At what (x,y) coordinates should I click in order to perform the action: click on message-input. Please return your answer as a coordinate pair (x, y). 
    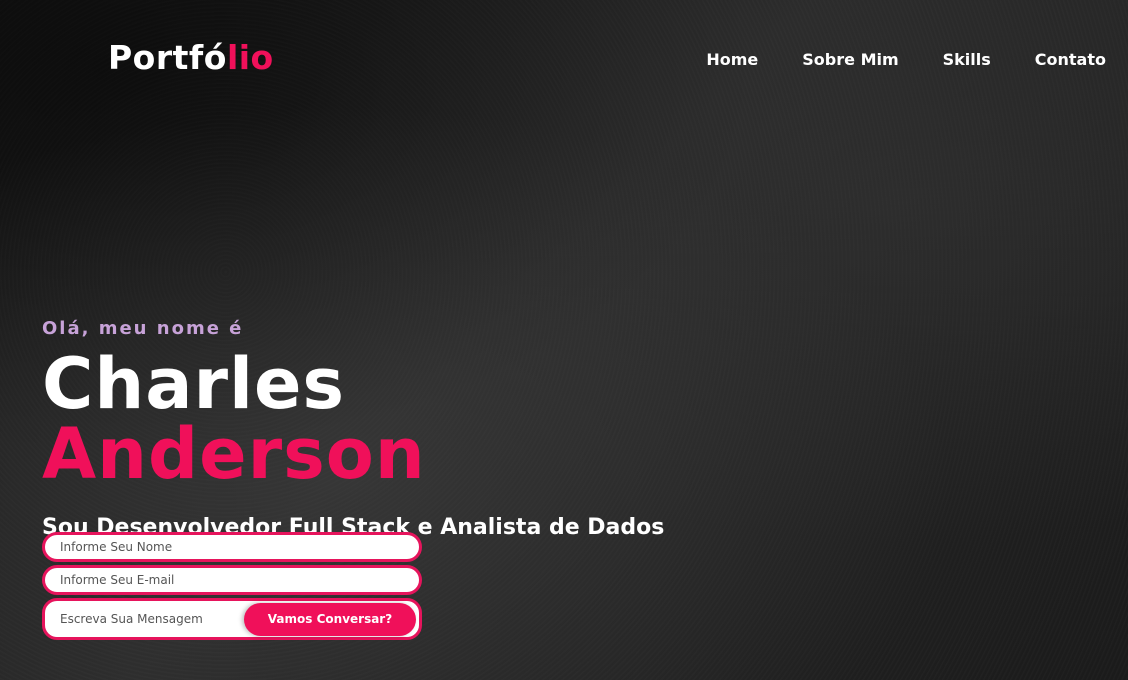
    Looking at the image, I should click on (152, 619).